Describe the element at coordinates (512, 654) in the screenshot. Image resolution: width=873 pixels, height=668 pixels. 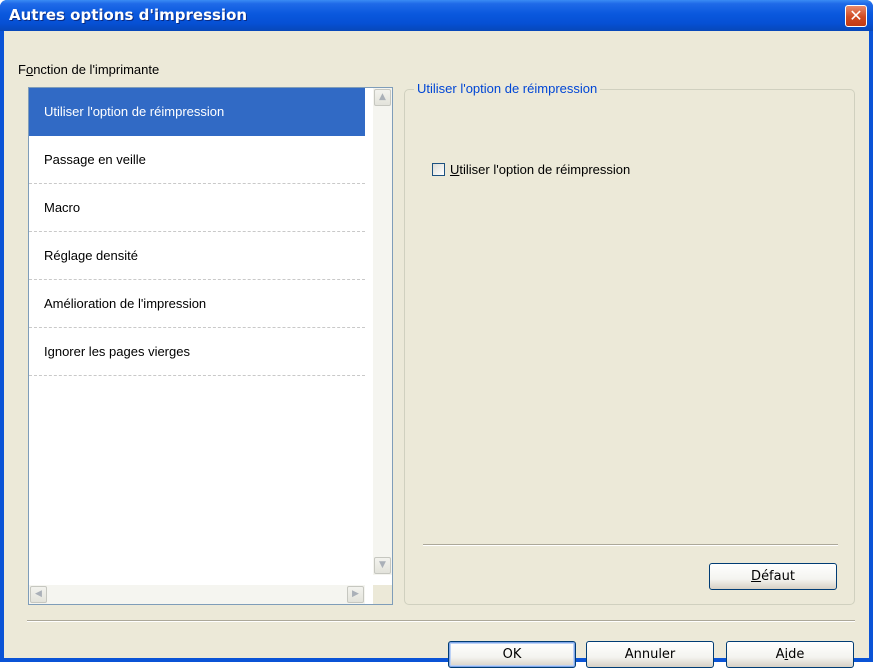
I see `ok-button: OK` at that location.